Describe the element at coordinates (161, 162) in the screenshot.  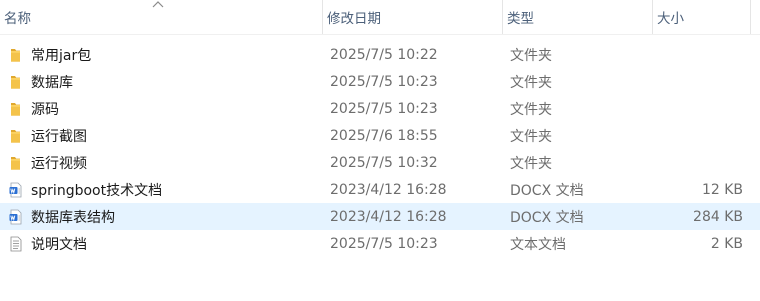
I see `file-name-cell: 运行视频` at that location.